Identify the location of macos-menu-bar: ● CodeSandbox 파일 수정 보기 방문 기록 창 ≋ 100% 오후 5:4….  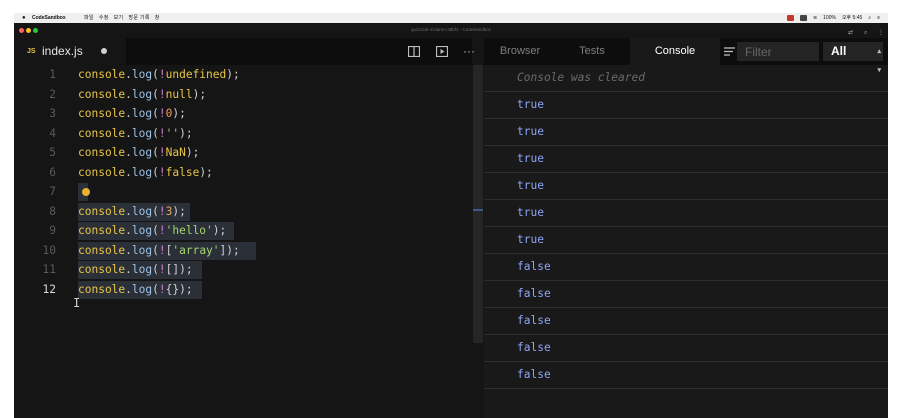
(451, 18).